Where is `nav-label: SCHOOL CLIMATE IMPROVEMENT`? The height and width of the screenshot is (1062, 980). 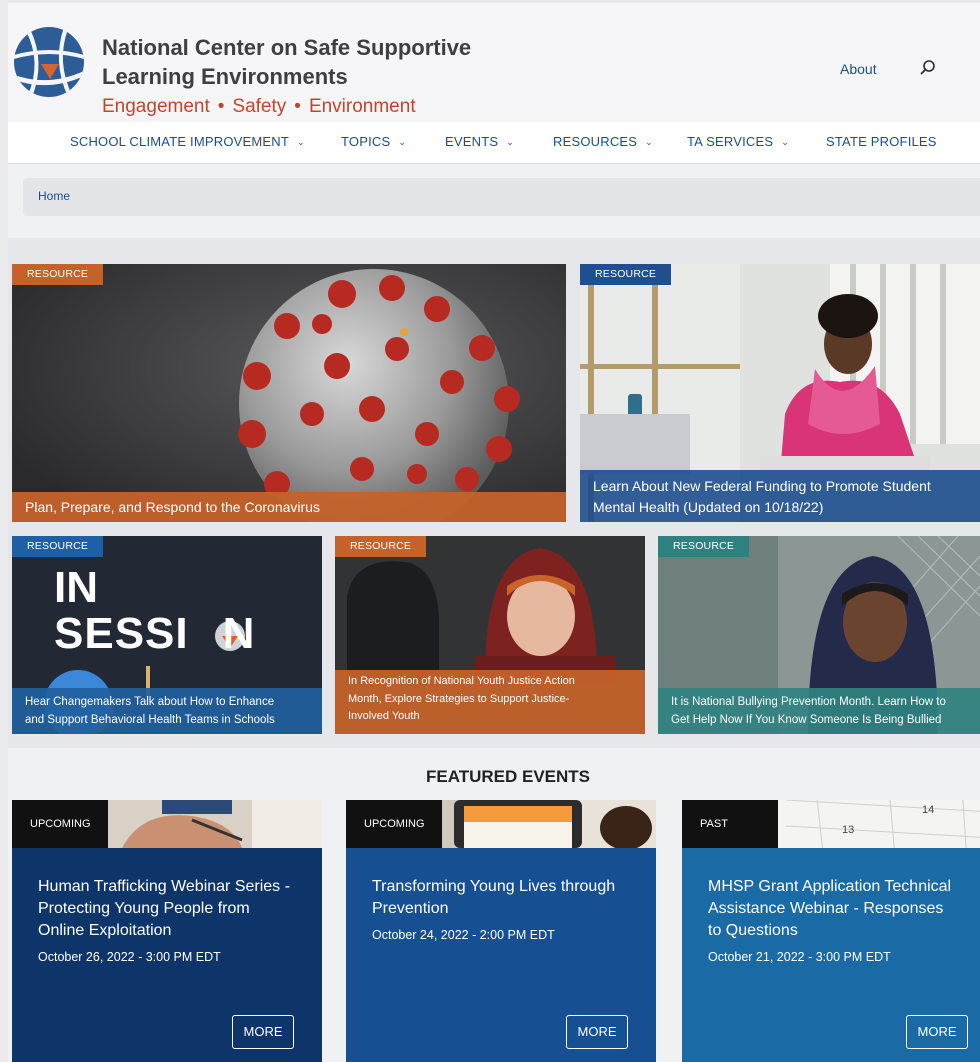
nav-label: SCHOOL CLIMATE IMPROVEMENT is located at coordinates (180, 141).